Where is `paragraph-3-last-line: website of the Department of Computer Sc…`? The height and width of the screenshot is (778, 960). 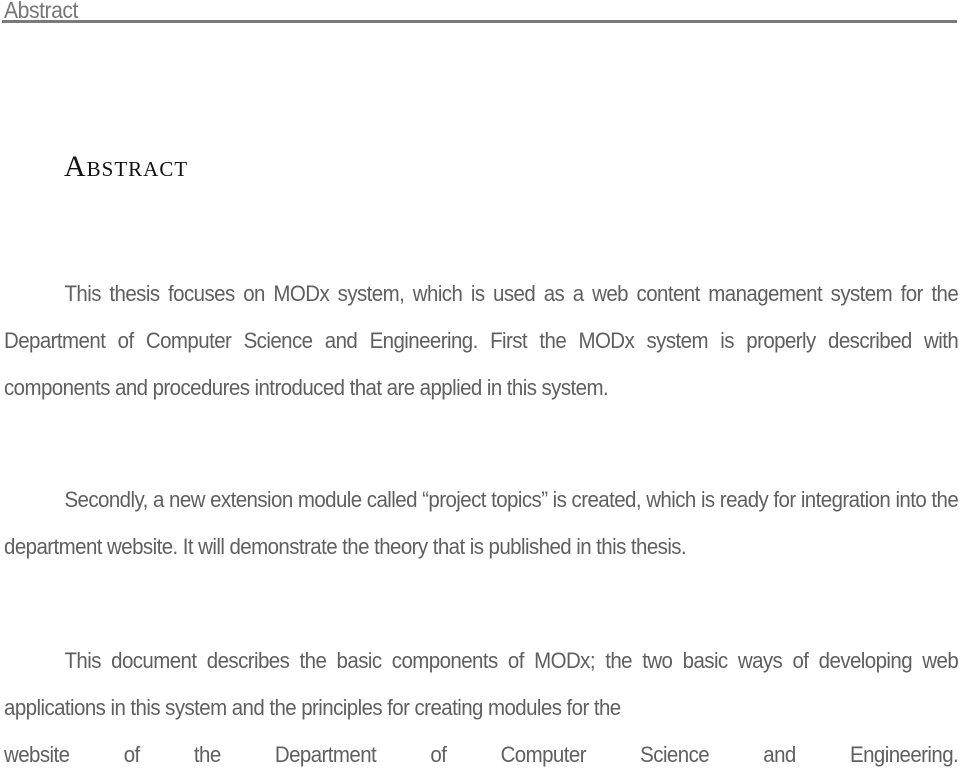
paragraph-3-last-line: website of the Department of Computer Sc… is located at coordinates (481, 754).